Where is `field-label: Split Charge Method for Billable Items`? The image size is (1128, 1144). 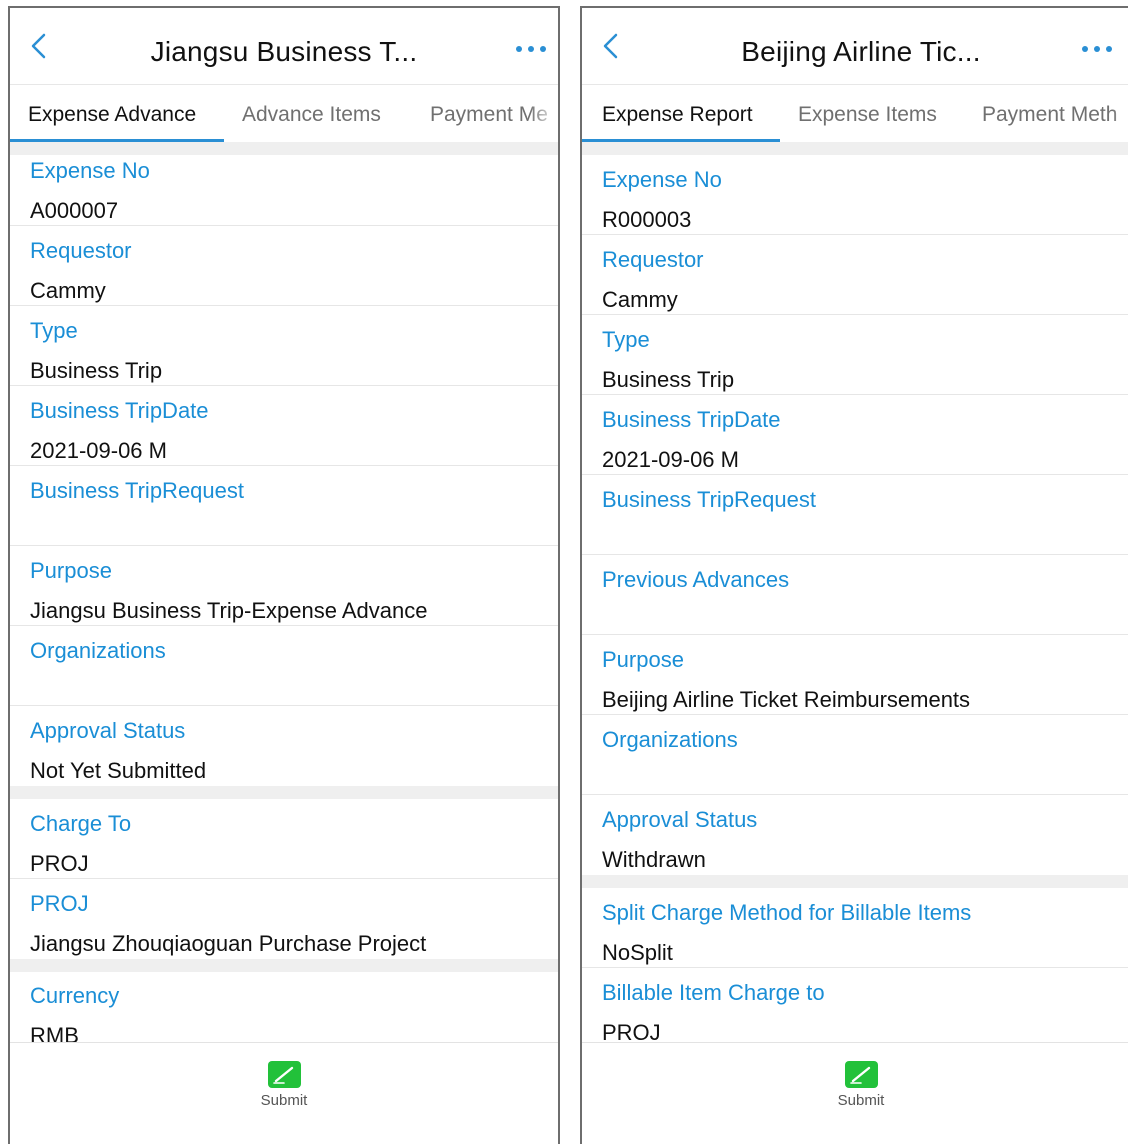
field-label: Split Charge Method for Billable Items is located at coordinates (787, 912).